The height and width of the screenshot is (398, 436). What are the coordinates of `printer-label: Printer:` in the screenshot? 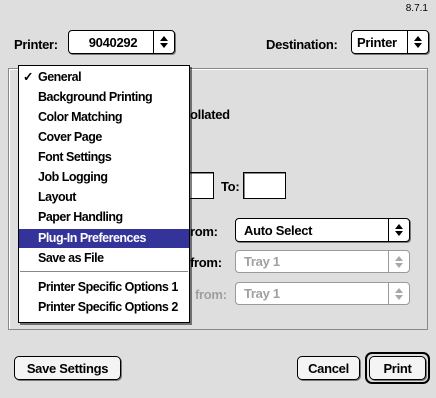 It's located at (36, 44).